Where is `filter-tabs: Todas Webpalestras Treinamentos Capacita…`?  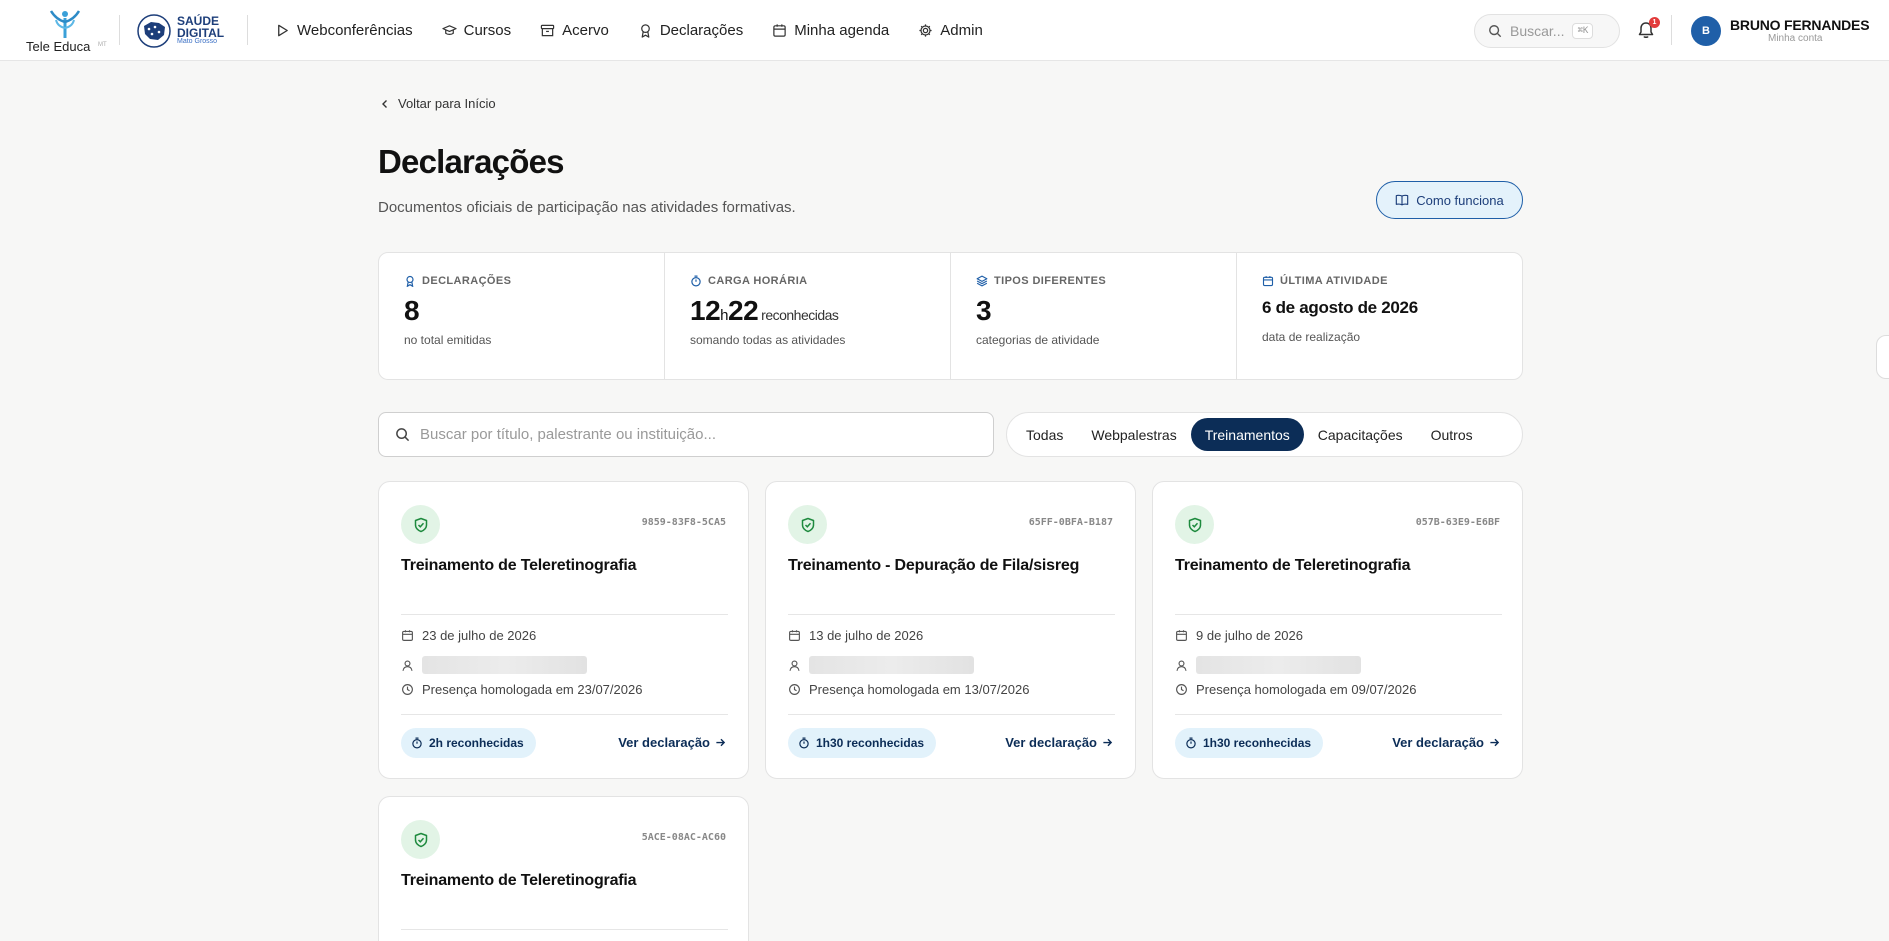
filter-tabs: Todas Webpalestras Treinamentos Capacita… is located at coordinates (1264, 434).